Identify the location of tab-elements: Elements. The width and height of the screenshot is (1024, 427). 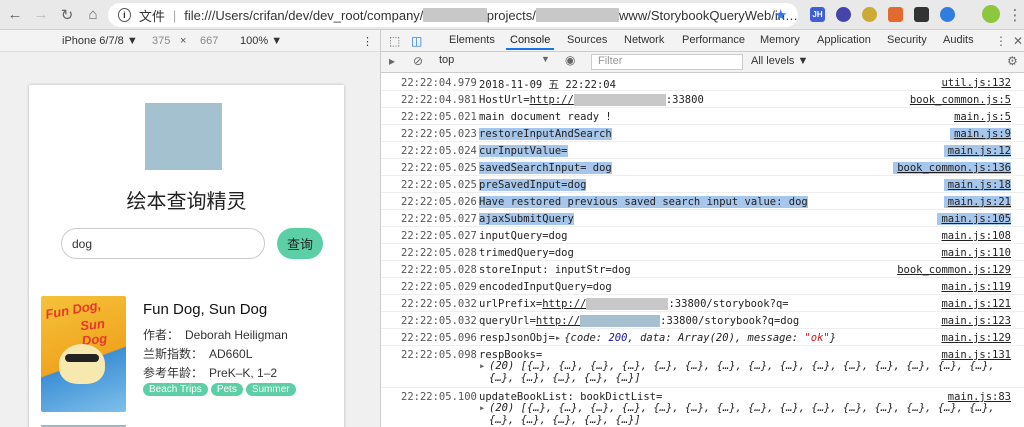
(472, 40).